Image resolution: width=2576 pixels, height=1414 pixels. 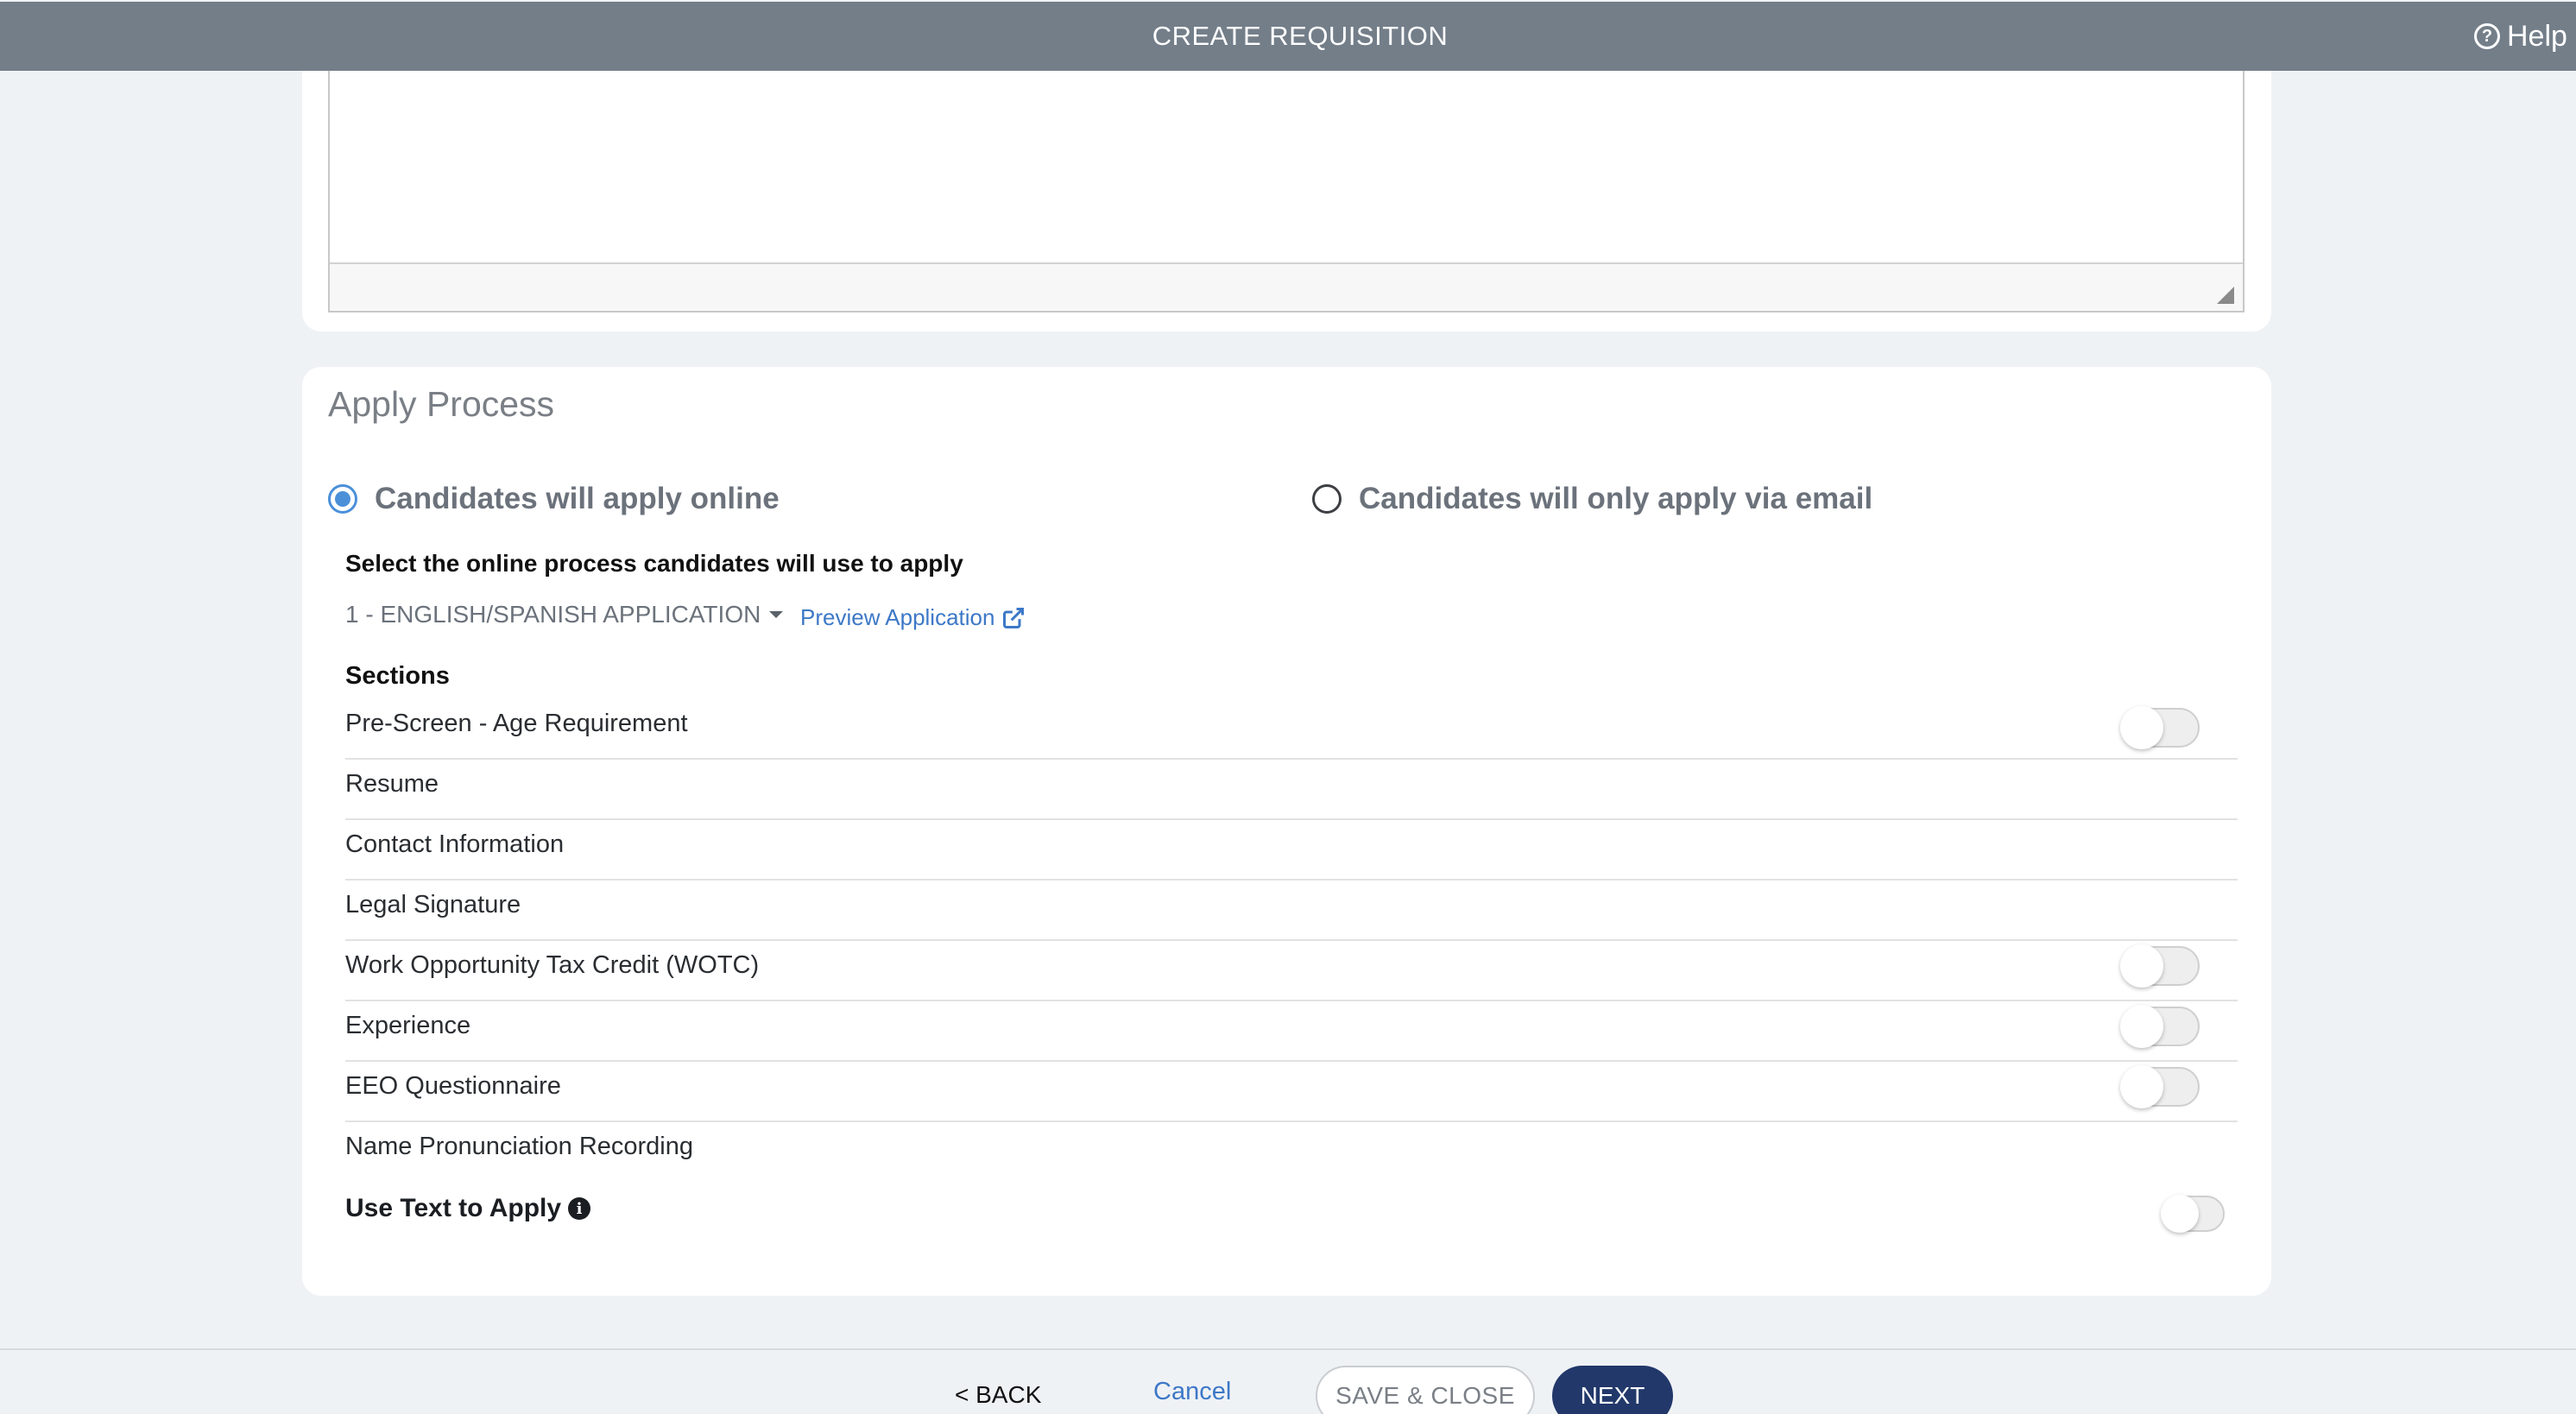 What do you see at coordinates (1291, 790) in the screenshot?
I see `section-row-resume: Resume` at bounding box center [1291, 790].